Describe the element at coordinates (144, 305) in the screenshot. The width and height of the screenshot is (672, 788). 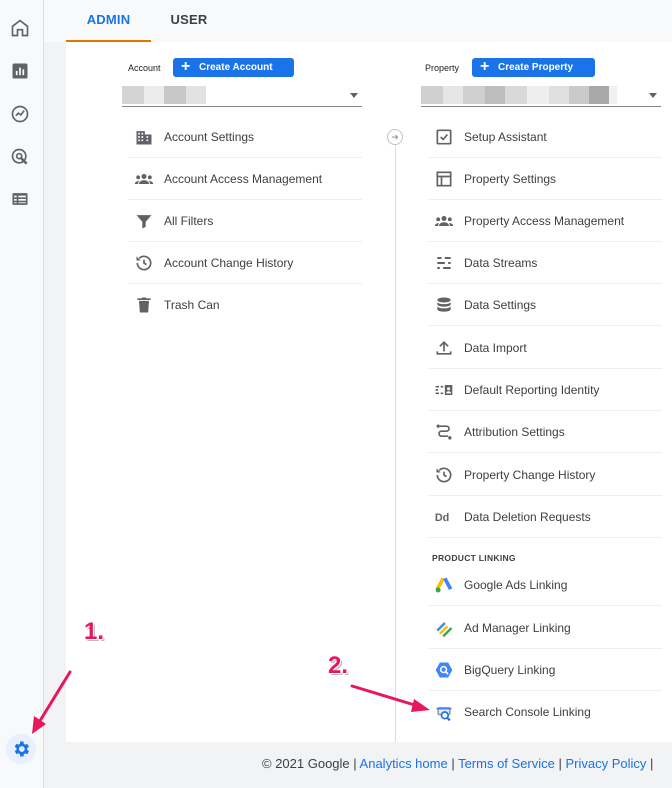
I see `trash-icon` at that location.